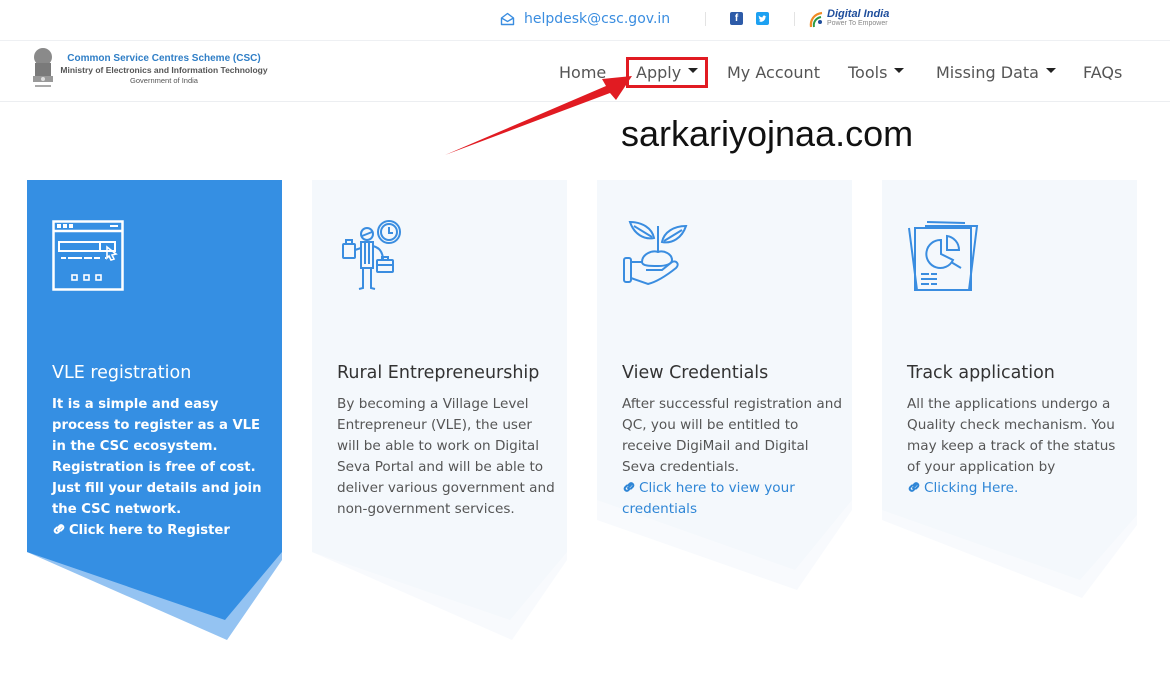 The height and width of the screenshot is (686, 1170). Describe the element at coordinates (582, 72) in the screenshot. I see `nav-home: Home` at that location.